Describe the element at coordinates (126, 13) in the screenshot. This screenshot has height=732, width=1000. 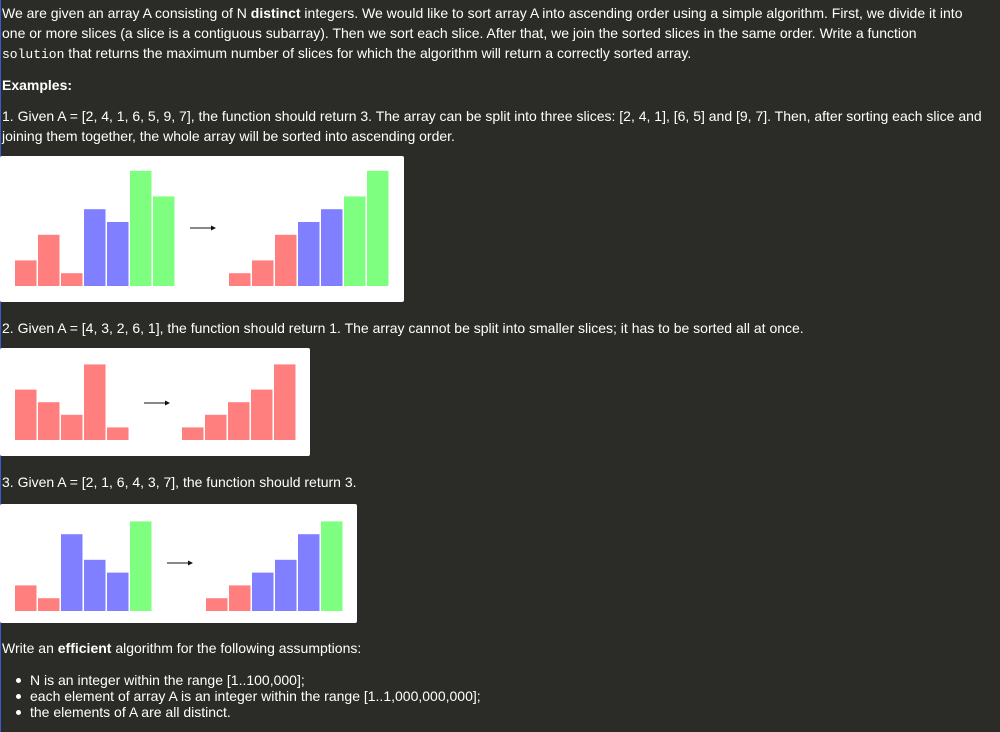
I see `intro-text: We are given an array A consisting of N` at that location.